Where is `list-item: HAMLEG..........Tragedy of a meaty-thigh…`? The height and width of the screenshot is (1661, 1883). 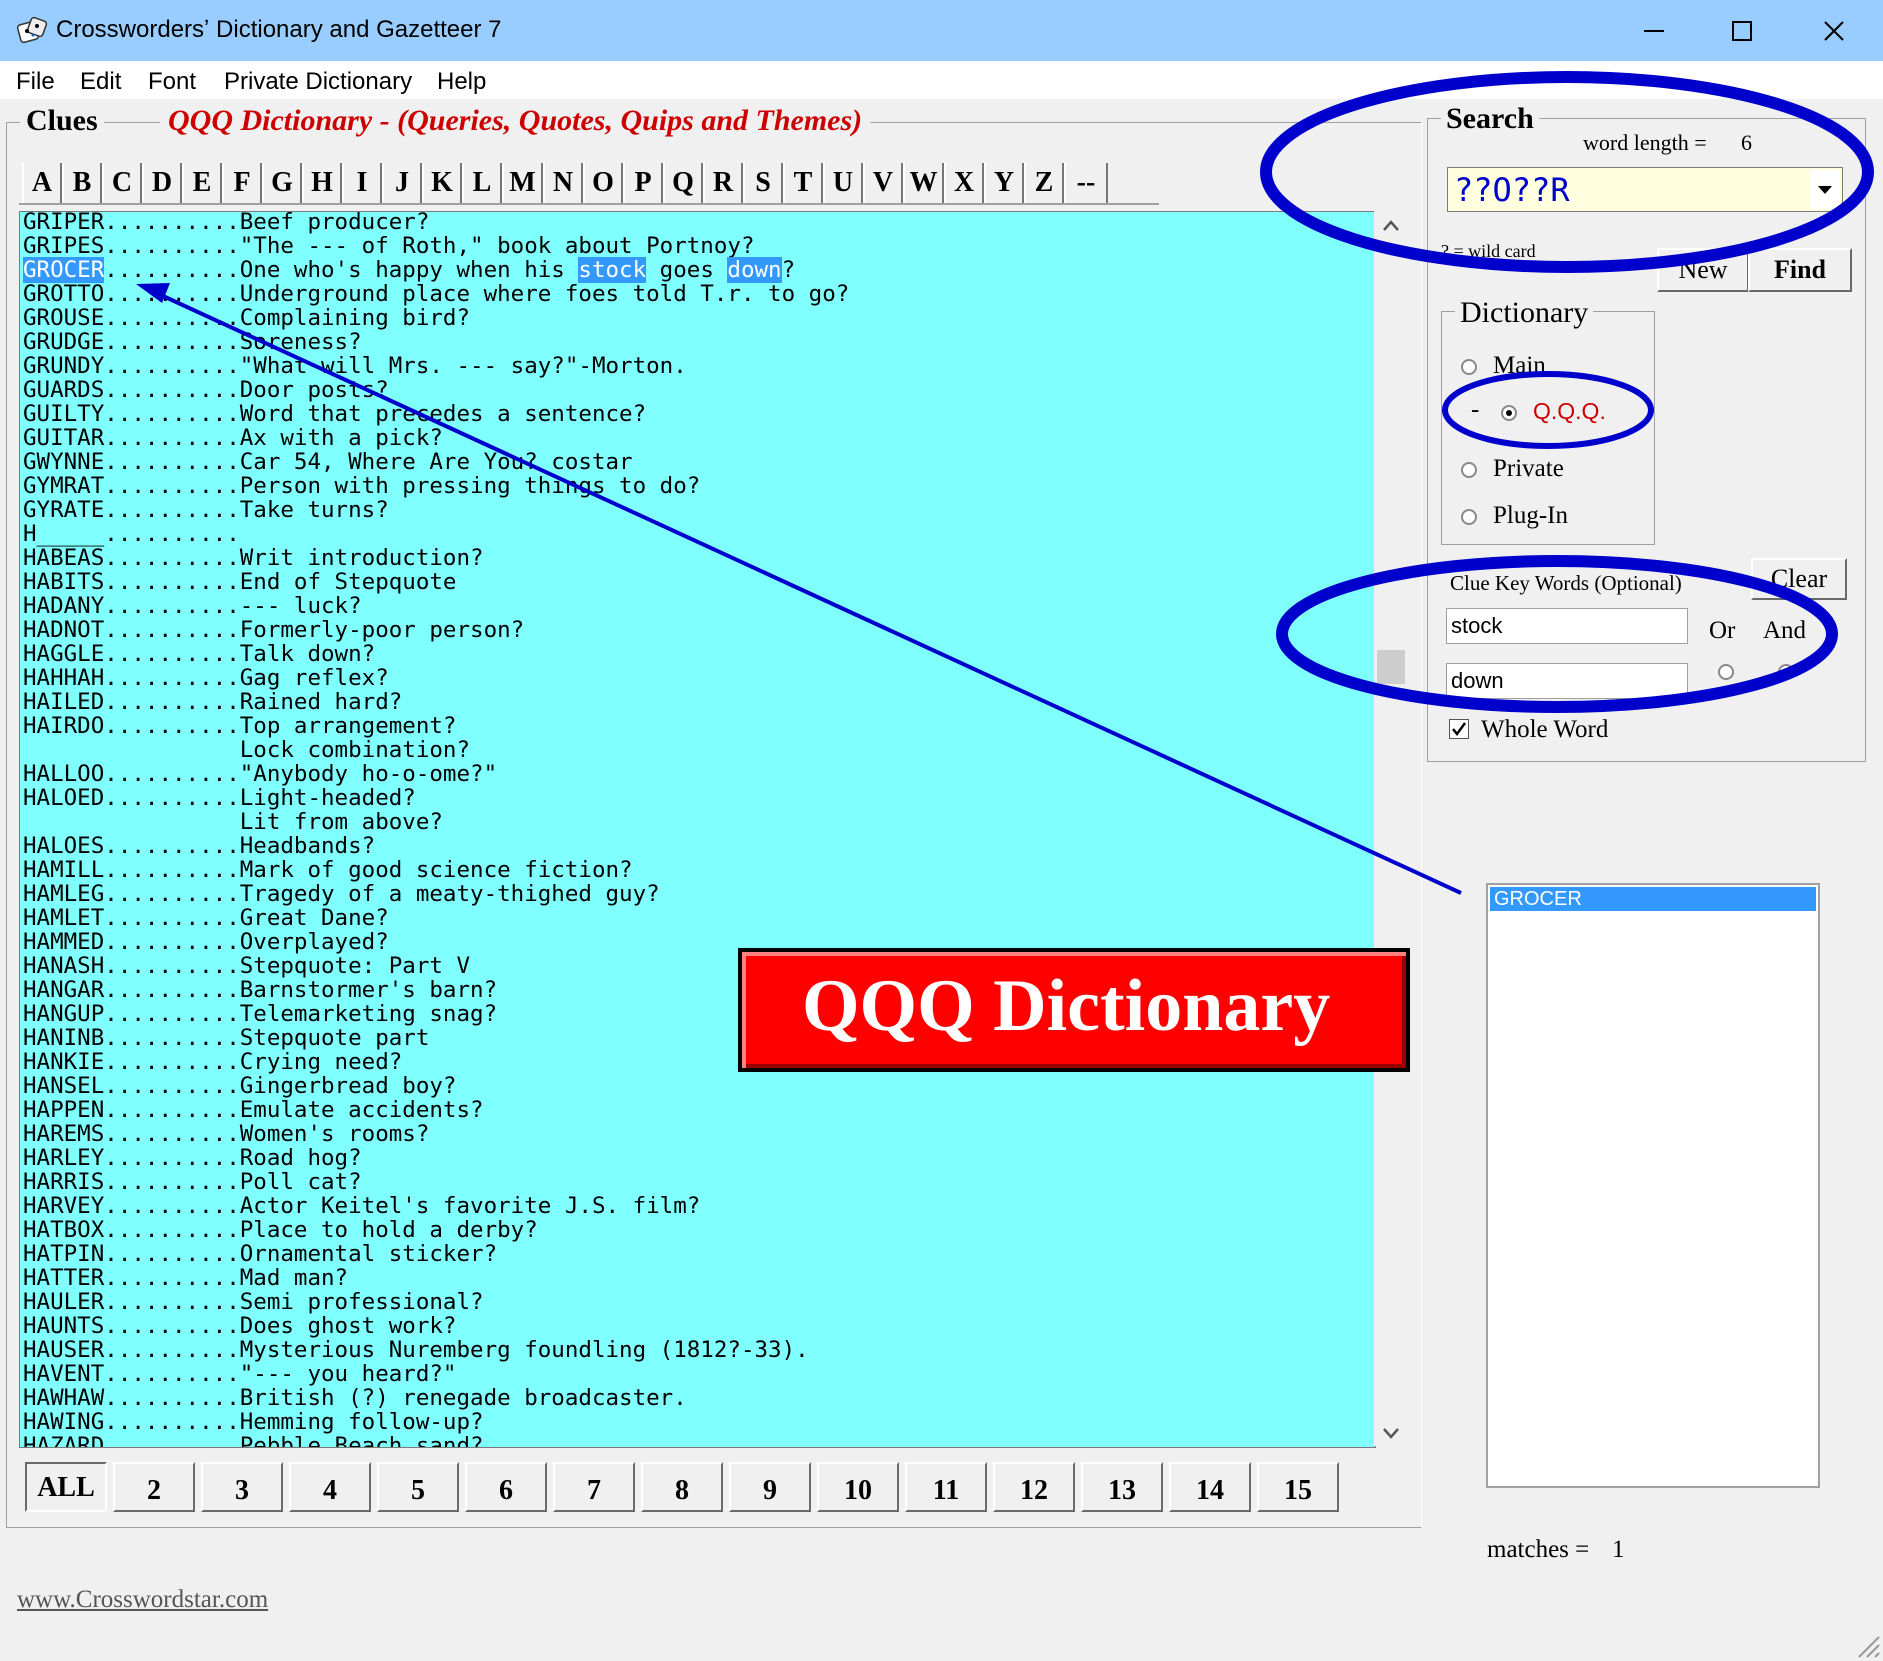 list-item: HAMLEG..........Tragedy of a meaty-thigh… is located at coordinates (341, 894).